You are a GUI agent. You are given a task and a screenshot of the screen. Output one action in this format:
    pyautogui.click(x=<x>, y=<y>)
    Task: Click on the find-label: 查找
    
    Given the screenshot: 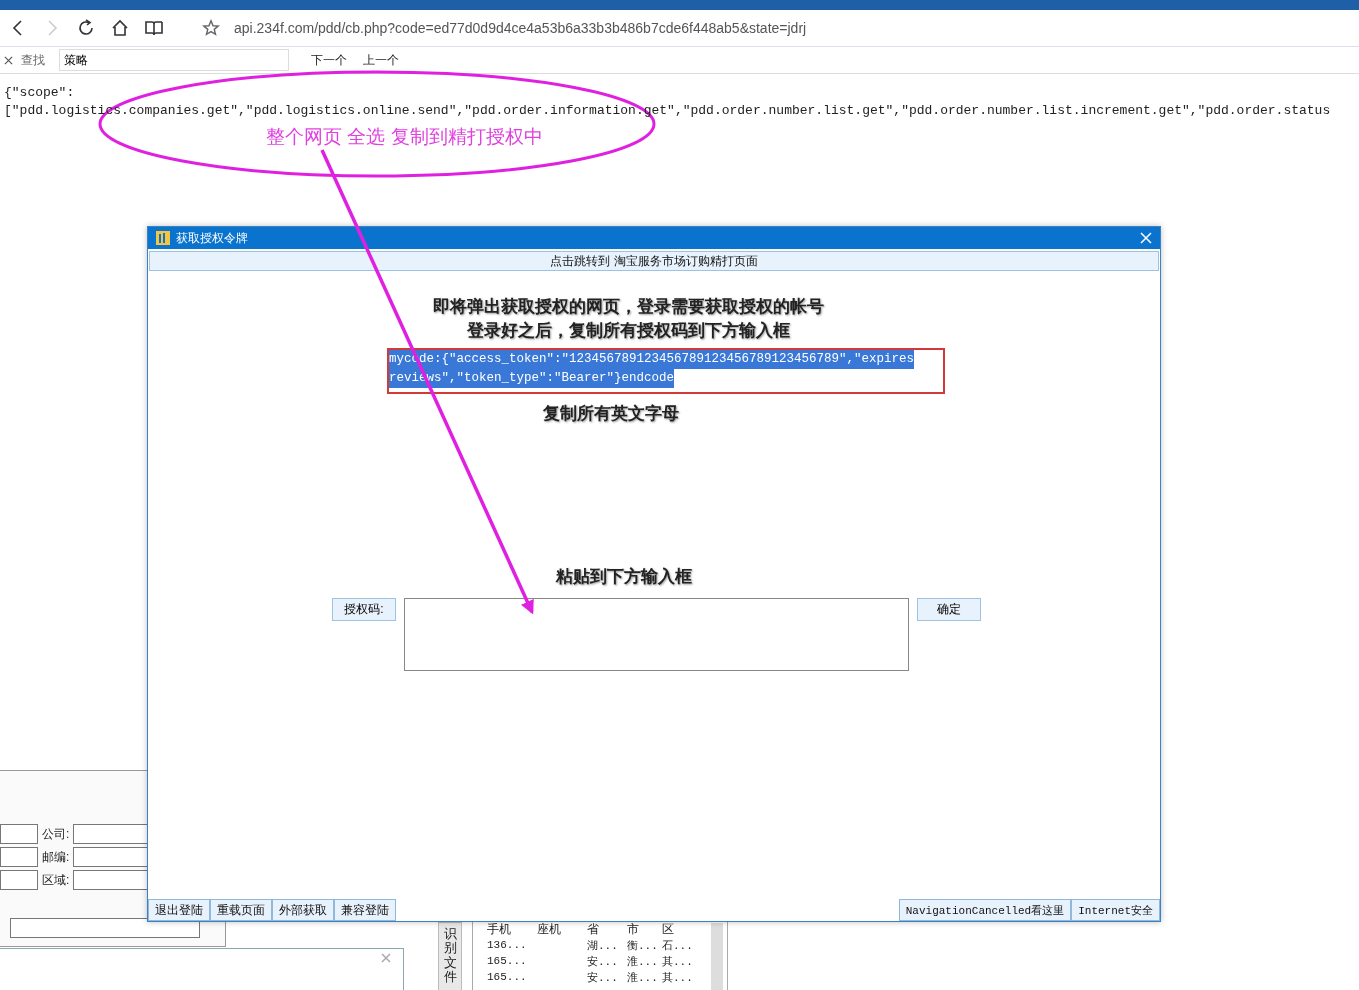 What is the action you would take?
    pyautogui.click(x=33, y=60)
    